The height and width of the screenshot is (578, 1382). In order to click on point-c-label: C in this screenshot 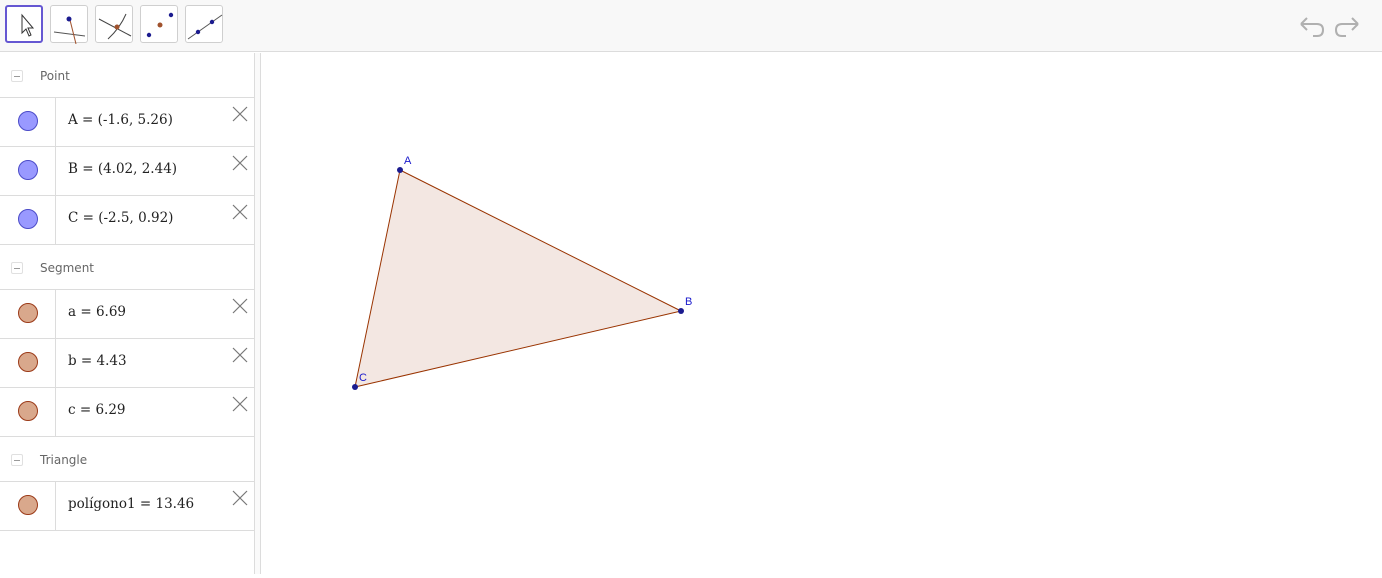, I will do `click(363, 378)`.